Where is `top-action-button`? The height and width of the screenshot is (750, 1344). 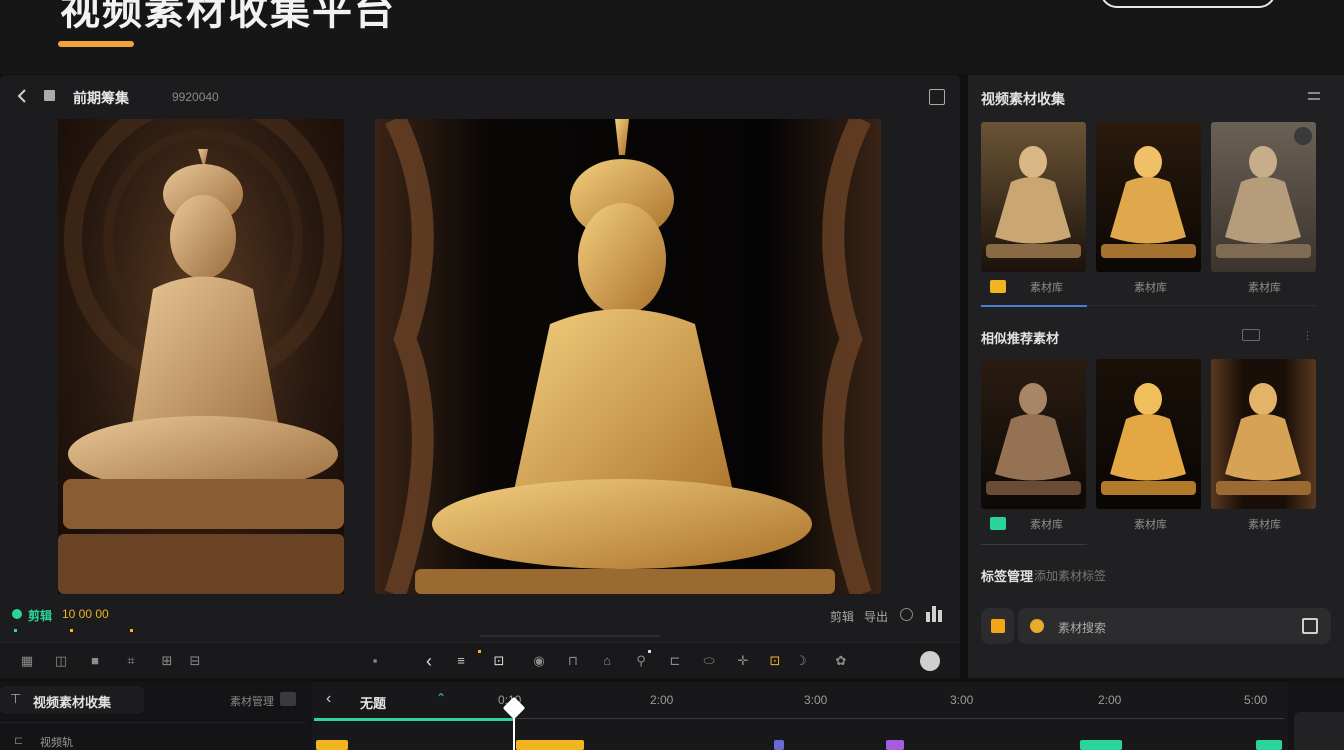 top-action-button is located at coordinates (1188, 4).